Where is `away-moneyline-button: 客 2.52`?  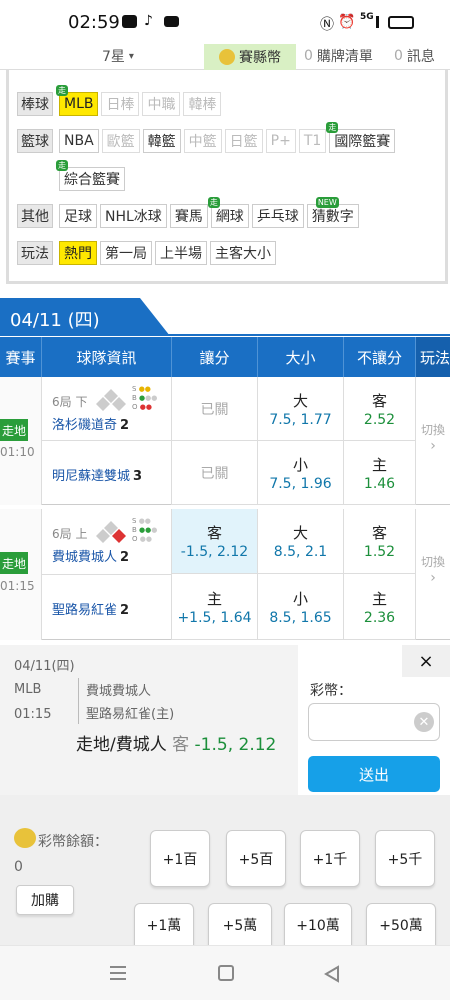
away-moneyline-button: 客 2.52 is located at coordinates (380, 409).